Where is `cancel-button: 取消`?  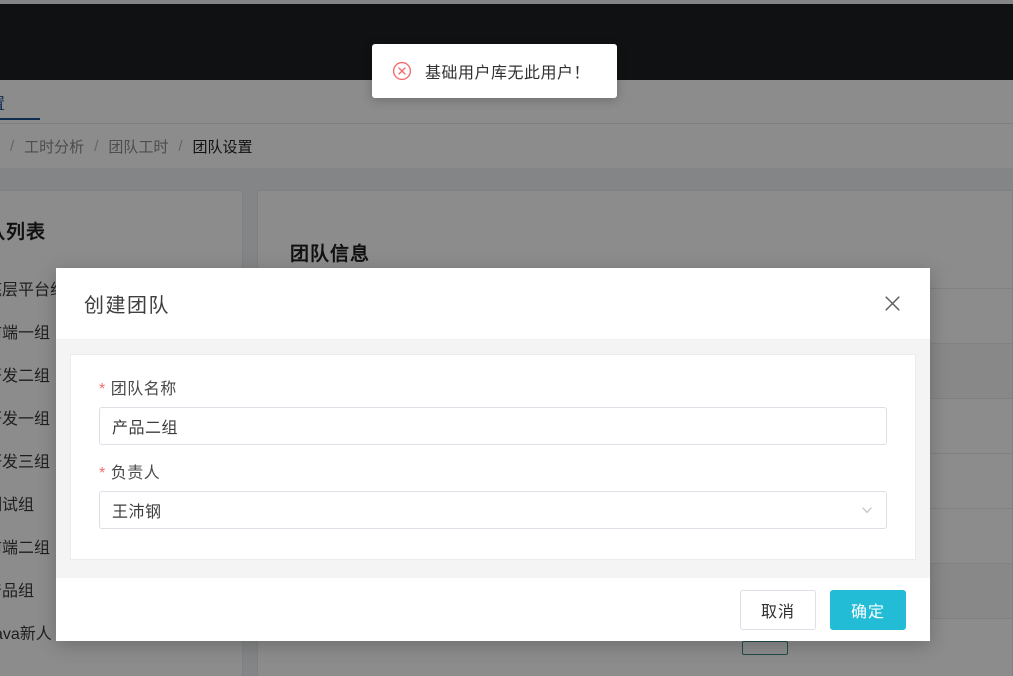 cancel-button: 取消 is located at coordinates (778, 609).